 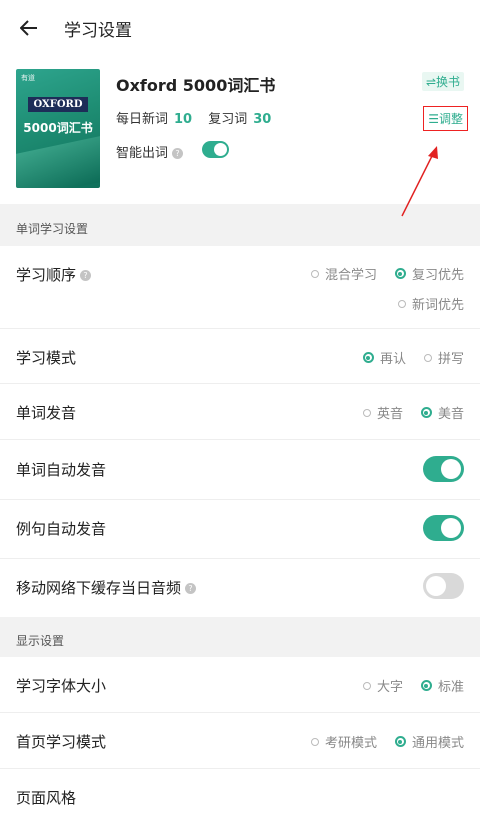 What do you see at coordinates (240, 28) in the screenshot?
I see `app-header: 学习设置` at bounding box center [240, 28].